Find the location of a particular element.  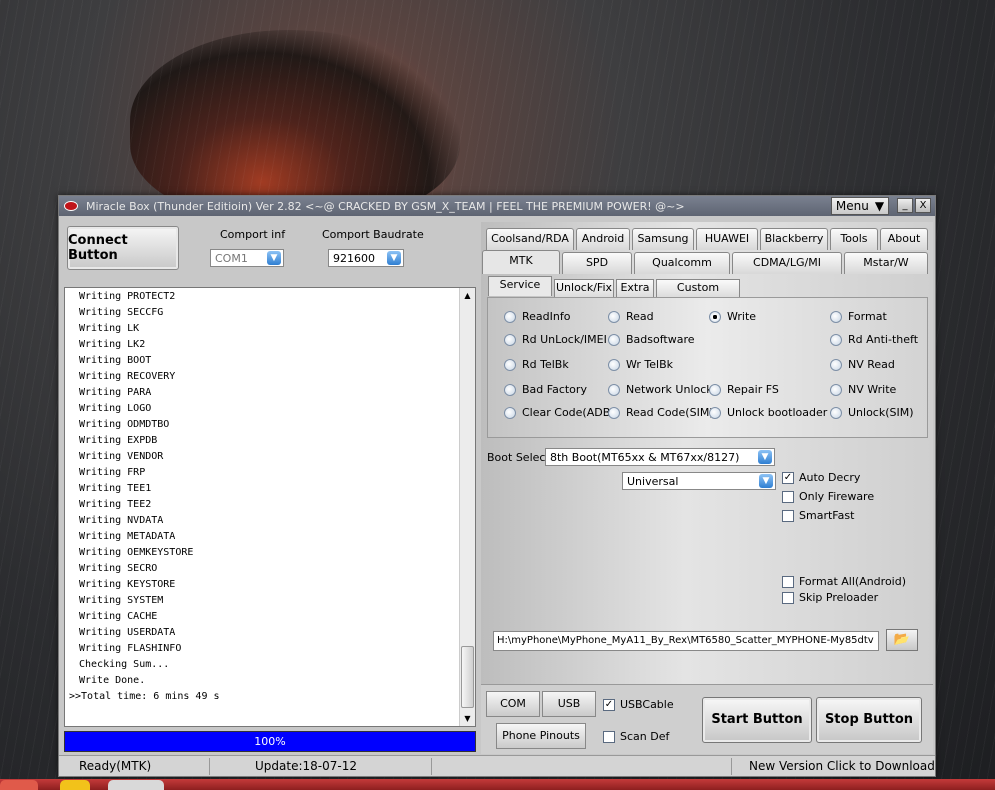

skip-preloader-label: Skip Preloader is located at coordinates (839, 597).